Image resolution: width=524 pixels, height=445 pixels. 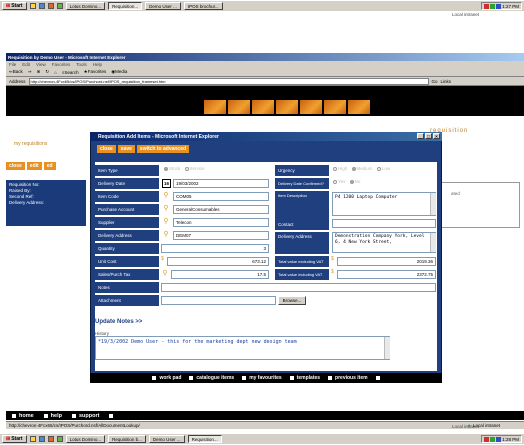 What do you see at coordinates (387, 348) in the screenshot?
I see `history-scrollbar` at bounding box center [387, 348].